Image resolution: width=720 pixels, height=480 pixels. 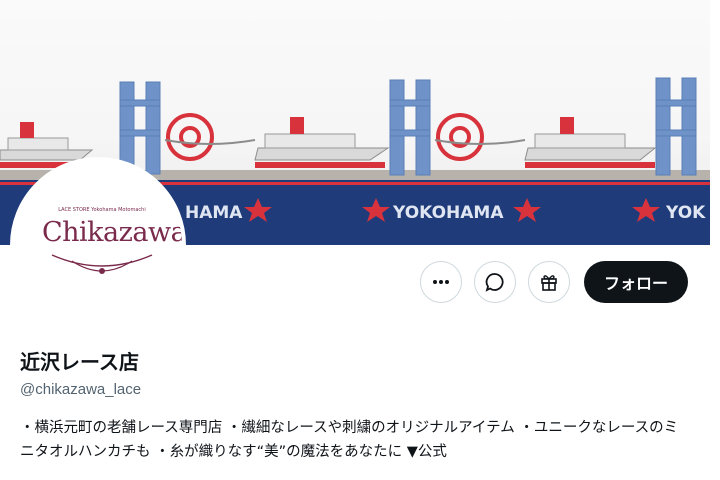 What do you see at coordinates (114, 232) in the screenshot?
I see `logo-text: Chikazawa` at bounding box center [114, 232].